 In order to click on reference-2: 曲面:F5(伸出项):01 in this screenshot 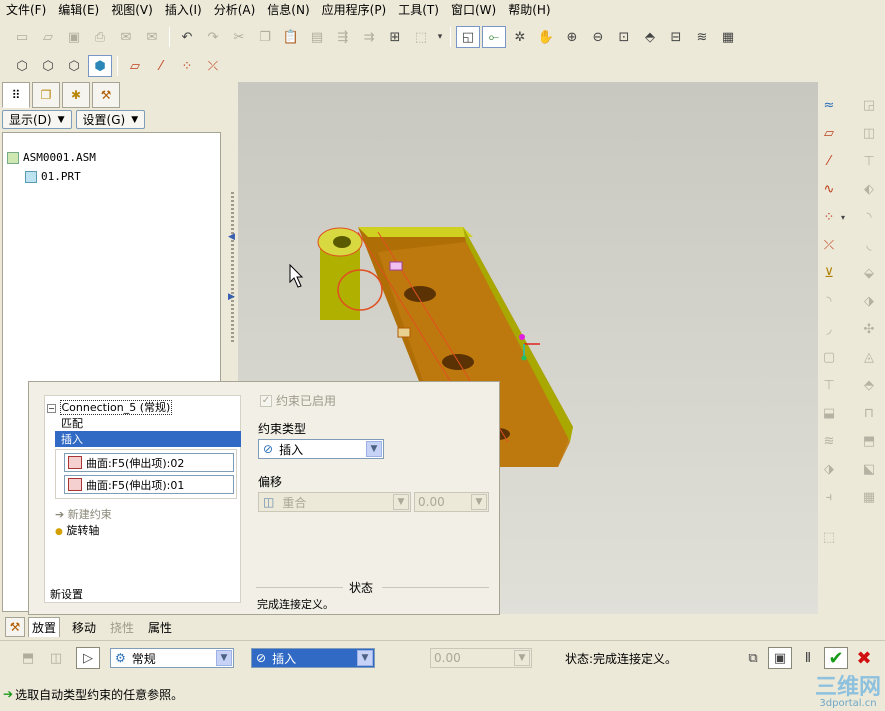, I will do `click(149, 484)`.